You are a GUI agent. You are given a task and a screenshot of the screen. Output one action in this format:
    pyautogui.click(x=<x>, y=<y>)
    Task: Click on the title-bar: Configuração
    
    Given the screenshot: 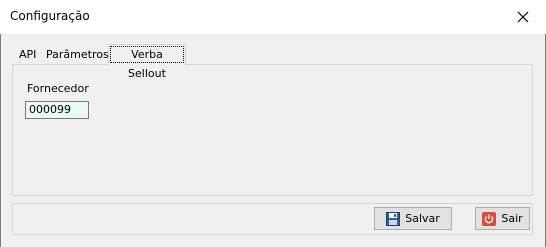 What is the action you would take?
    pyautogui.click(x=273, y=17)
    